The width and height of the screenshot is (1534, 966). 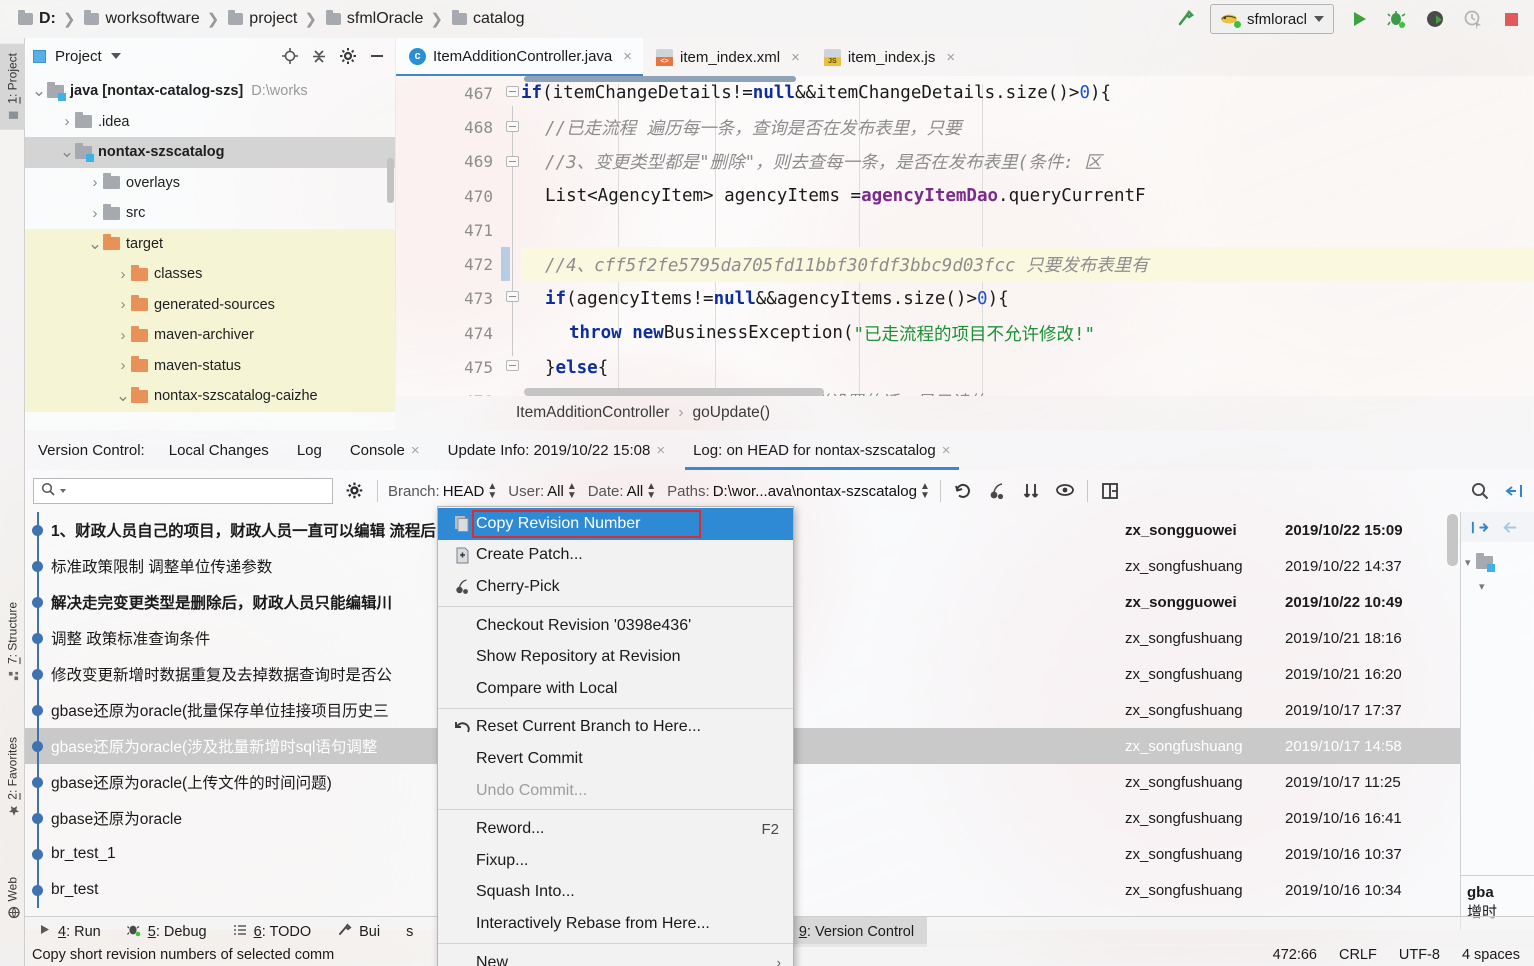 What do you see at coordinates (1479, 527) in the screenshot?
I see `collapse-details-icon` at bounding box center [1479, 527].